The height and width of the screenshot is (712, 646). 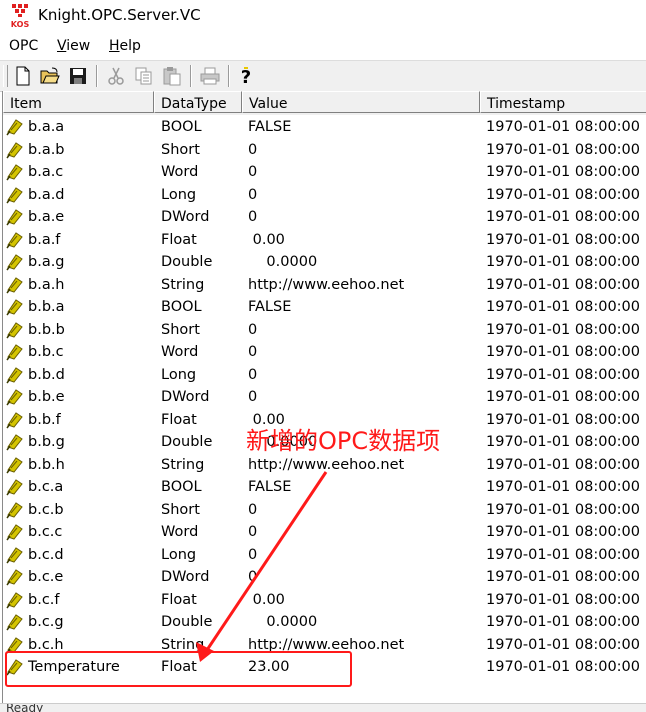 I want to click on window-title: Knight.OPC.Server.VC, so click(x=119, y=15).